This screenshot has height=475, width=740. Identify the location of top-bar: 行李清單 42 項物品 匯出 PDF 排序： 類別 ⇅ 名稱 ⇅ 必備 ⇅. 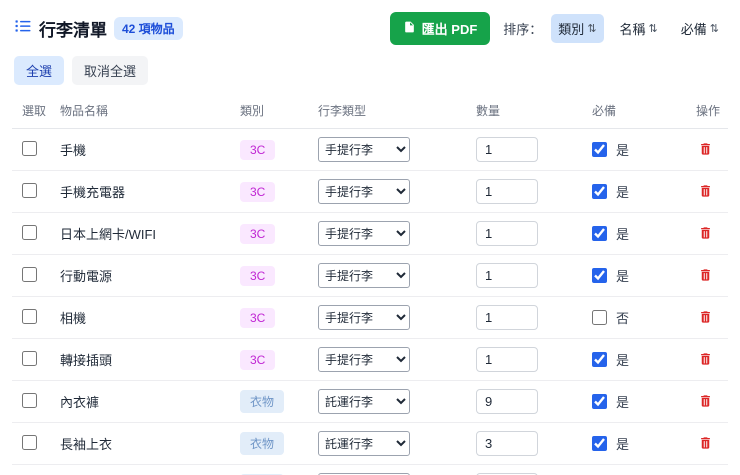
(370, 27).